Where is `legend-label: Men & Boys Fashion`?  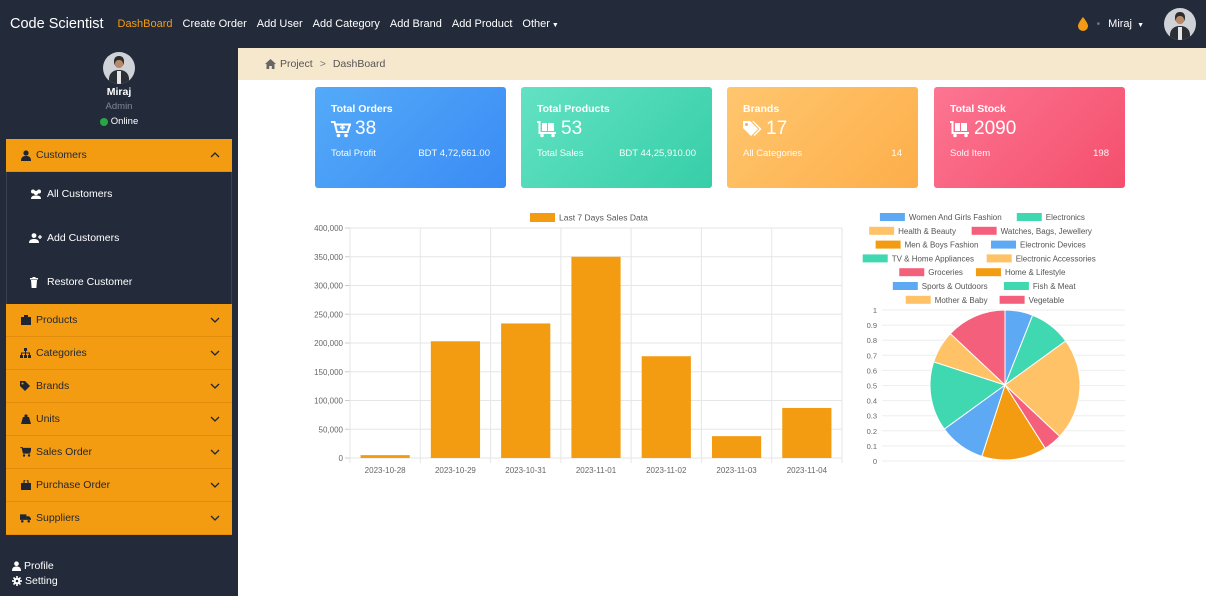 legend-label: Men & Boys Fashion is located at coordinates (942, 245).